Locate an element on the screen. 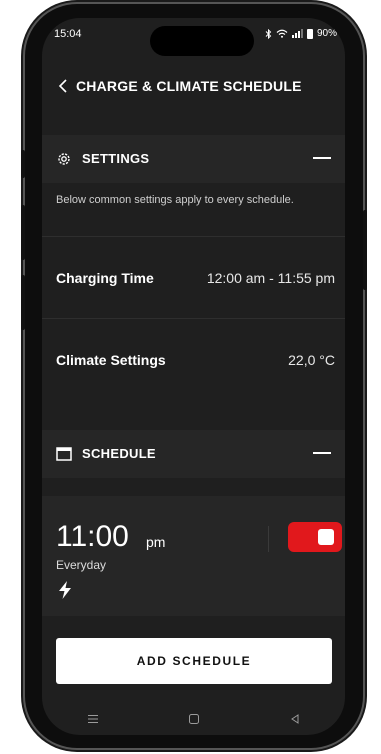 The width and height of the screenshot is (381, 754). volume-down-button is located at coordinates (23, 302).